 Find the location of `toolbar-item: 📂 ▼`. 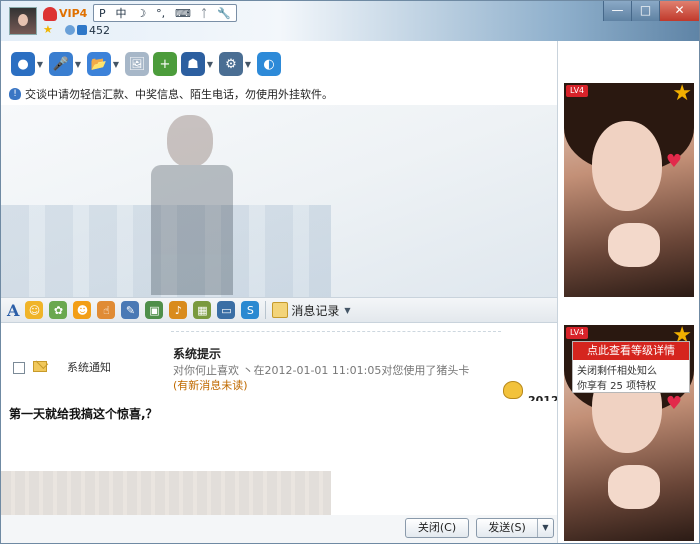

toolbar-item: 📂 ▼ is located at coordinates (104, 64).